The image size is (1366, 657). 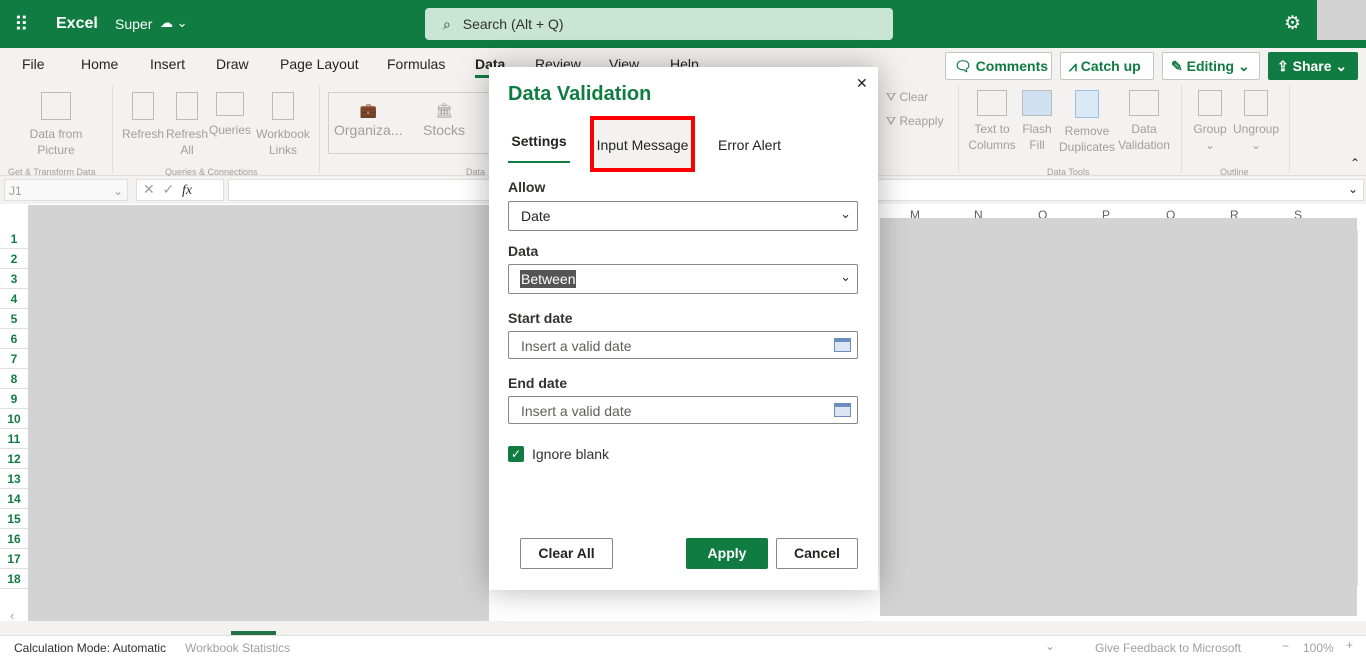 What do you see at coordinates (174, 23) in the screenshot?
I see `chevron-down-icon: ☁ ⌄` at bounding box center [174, 23].